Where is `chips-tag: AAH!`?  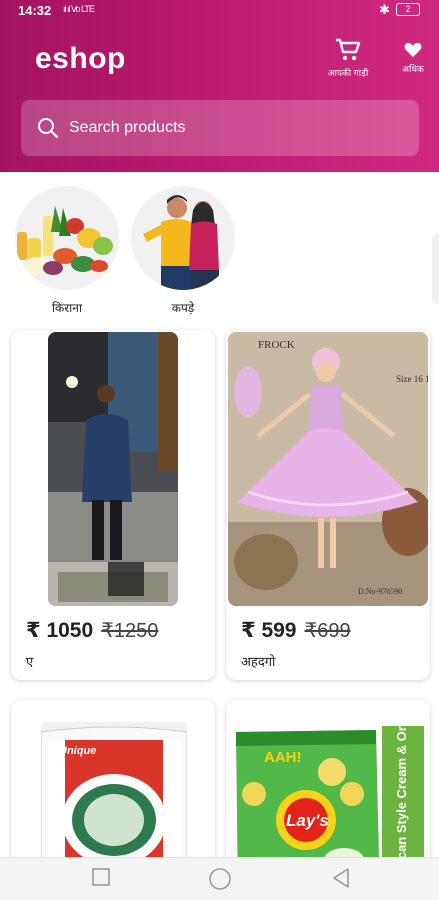 chips-tag: AAH! is located at coordinates (283, 757).